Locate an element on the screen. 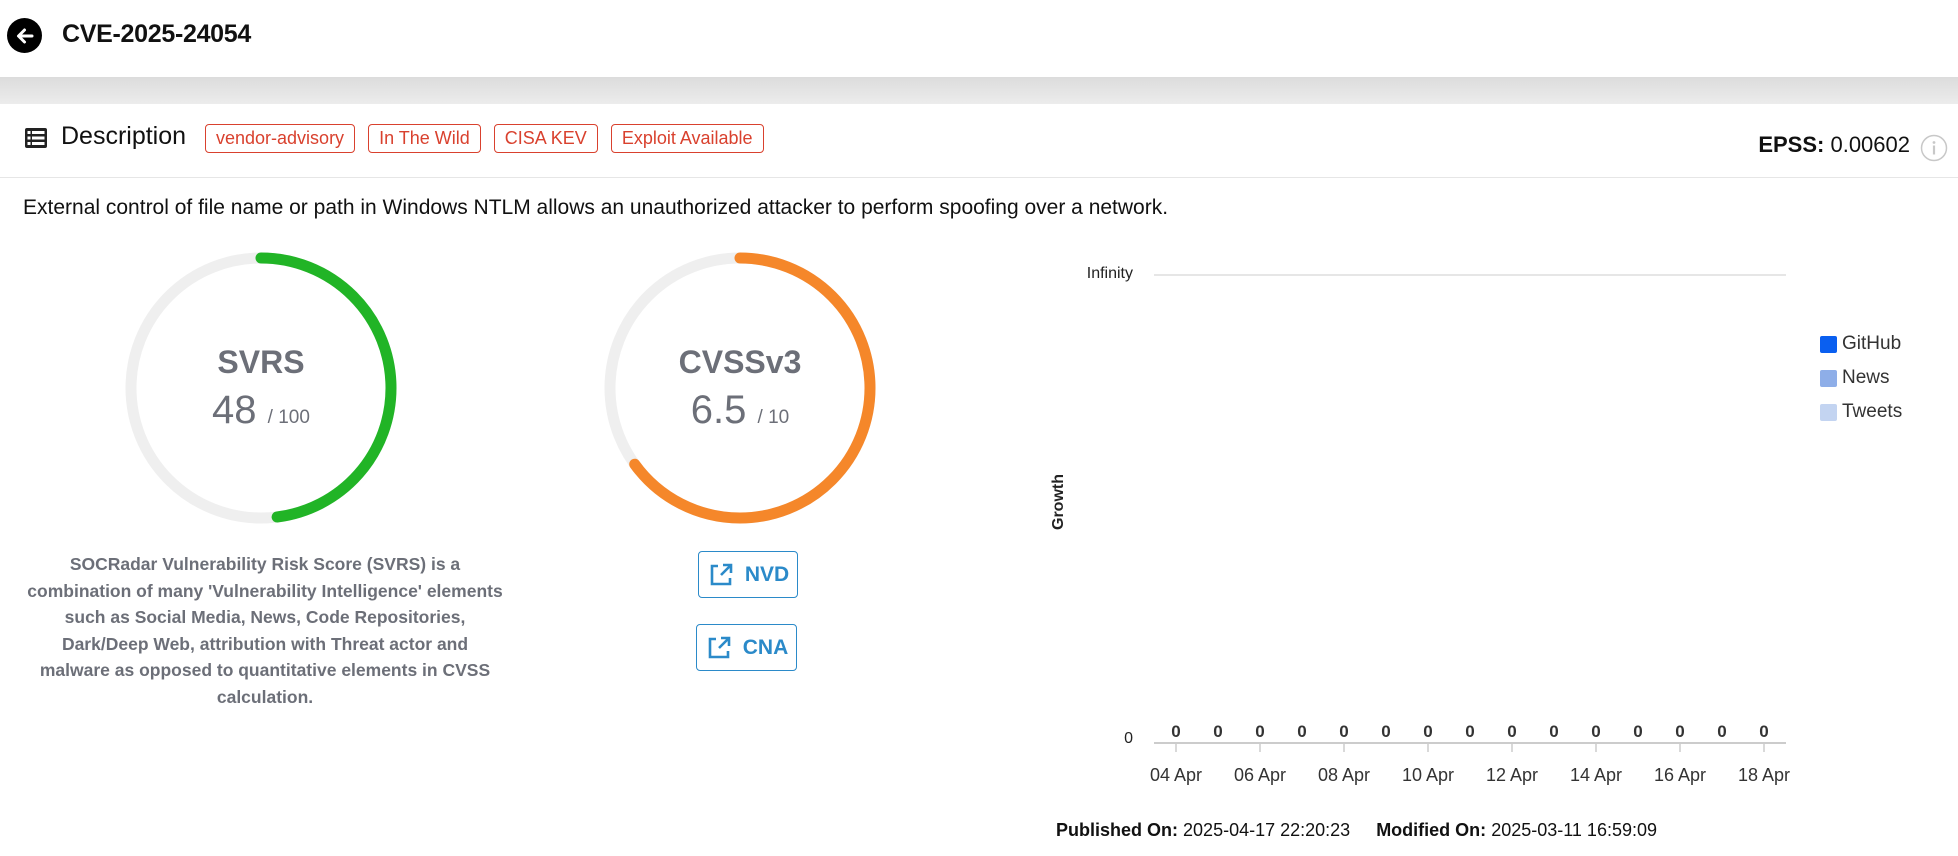 The image size is (1958, 856). list-icon is located at coordinates (36, 138).